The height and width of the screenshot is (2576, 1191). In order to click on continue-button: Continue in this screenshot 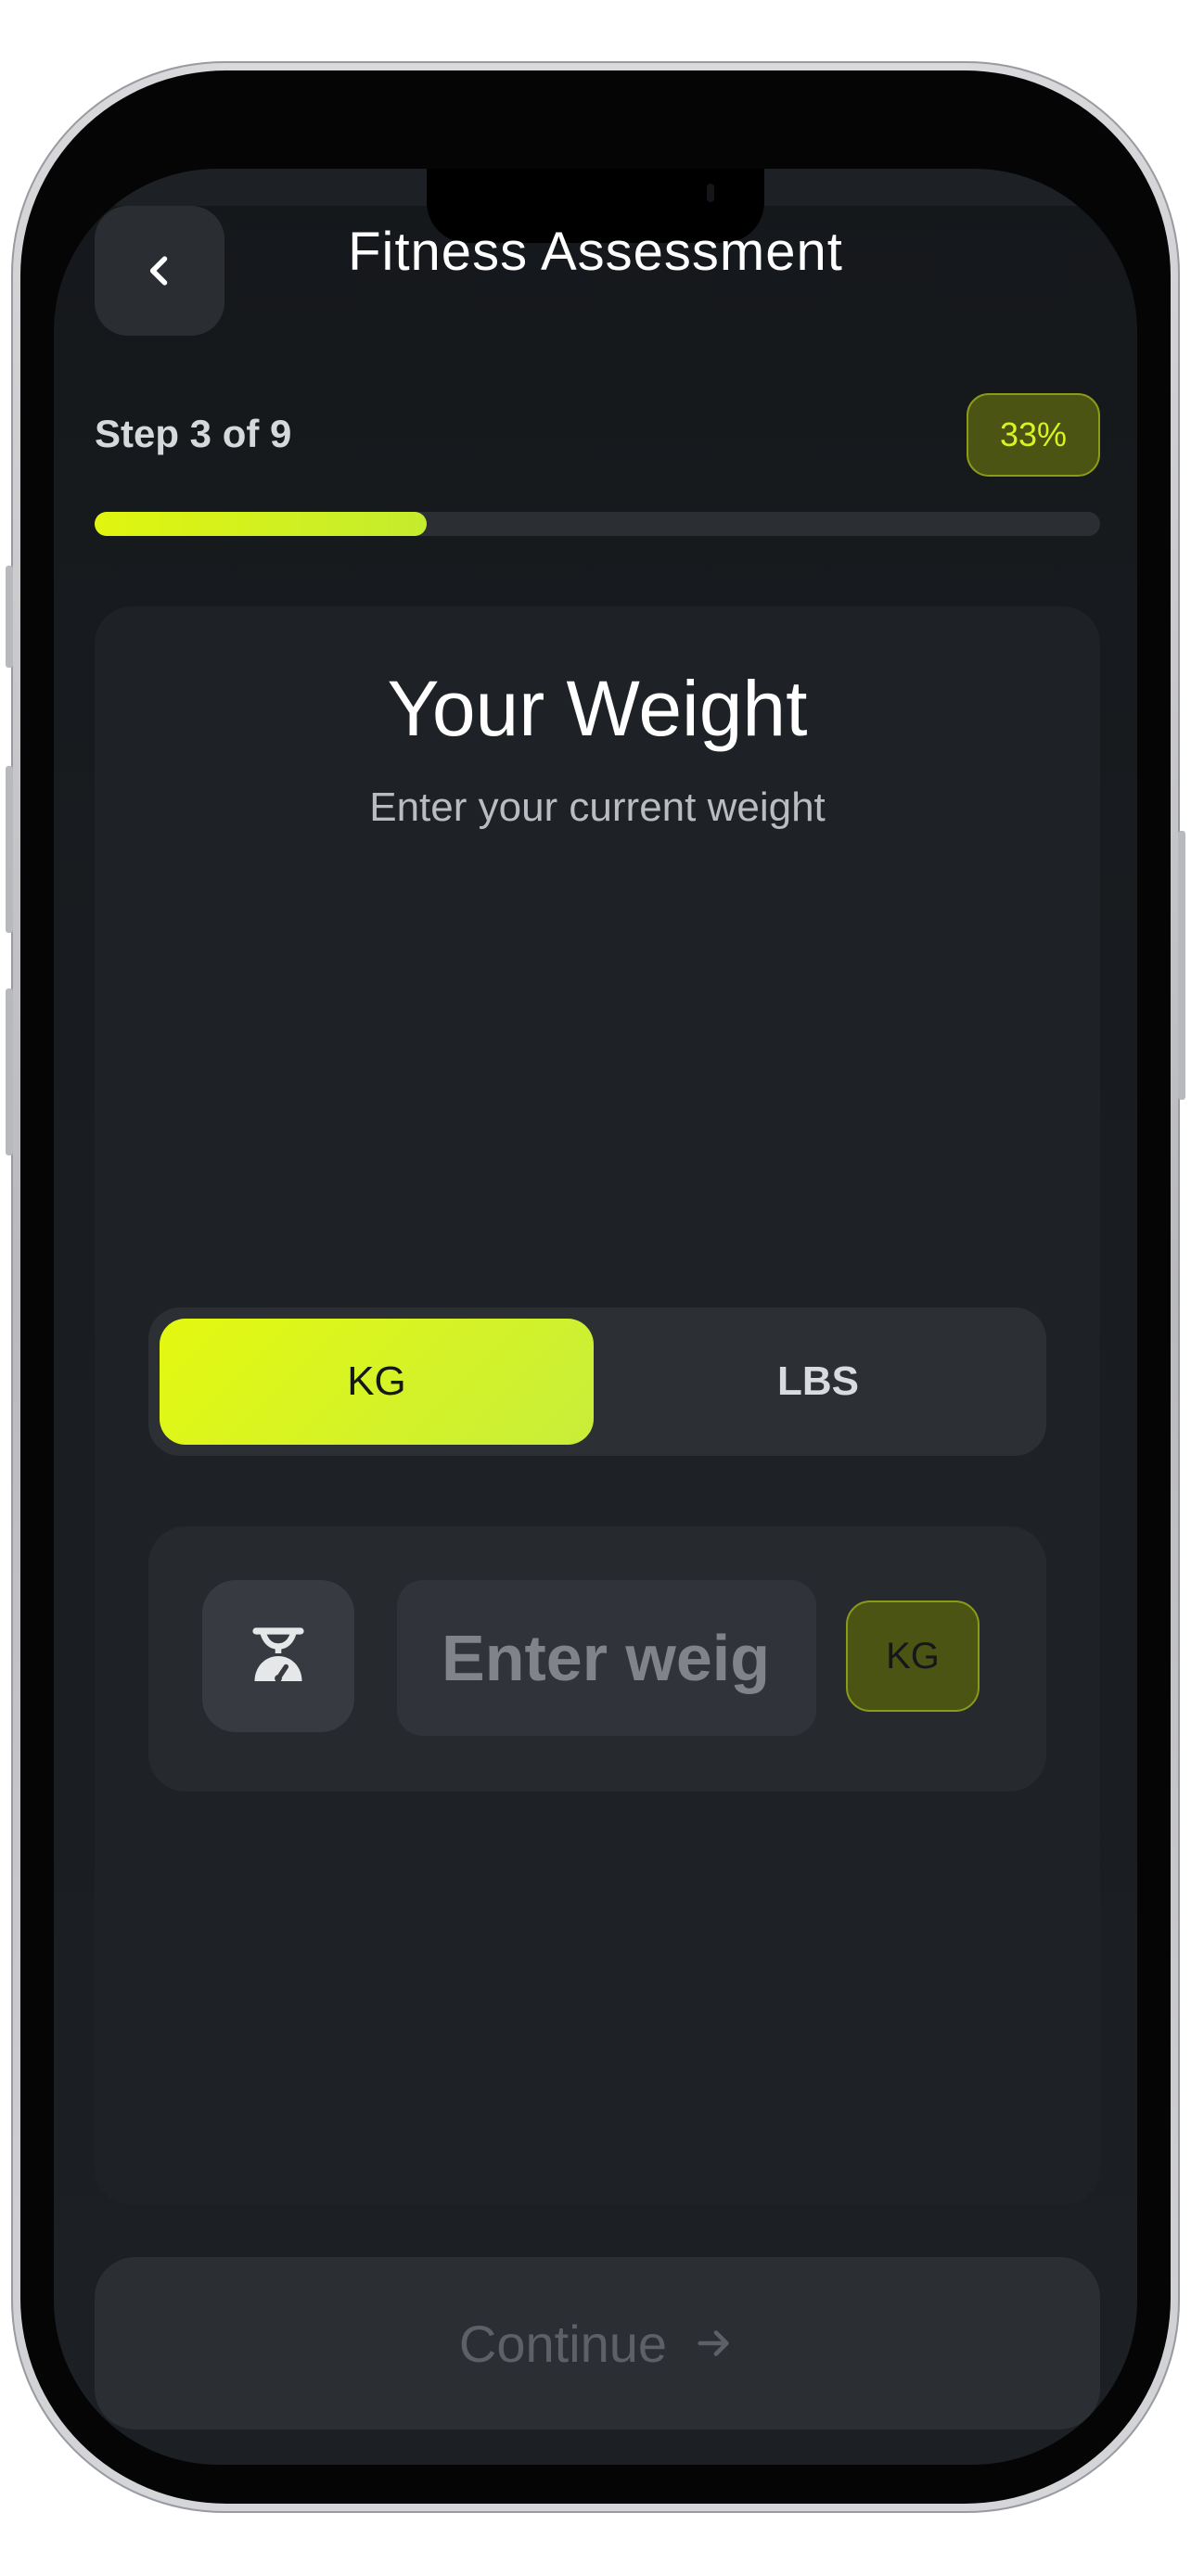, I will do `click(597, 2343)`.